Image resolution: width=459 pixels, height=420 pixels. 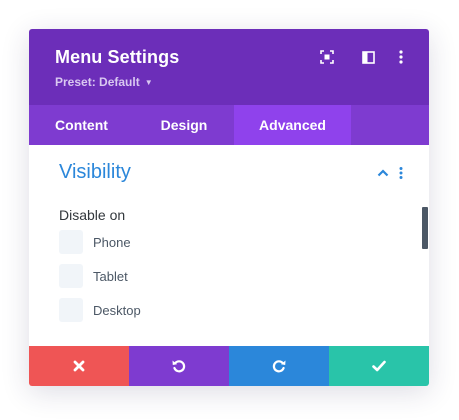 I want to click on redo-button, so click(x=279, y=366).